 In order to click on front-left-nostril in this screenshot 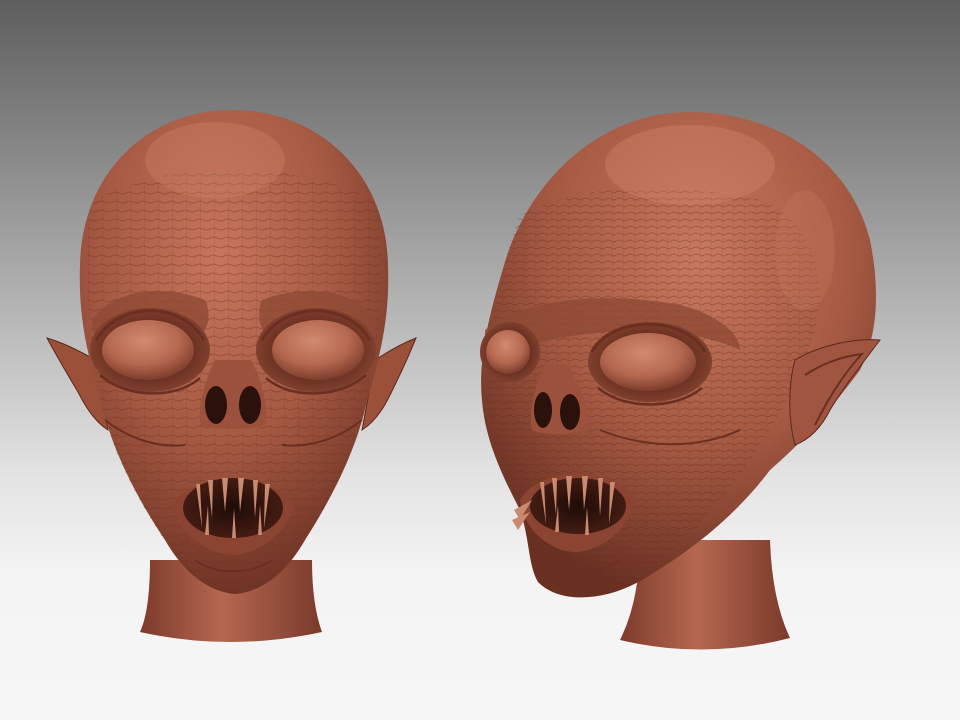, I will do `click(216, 405)`.